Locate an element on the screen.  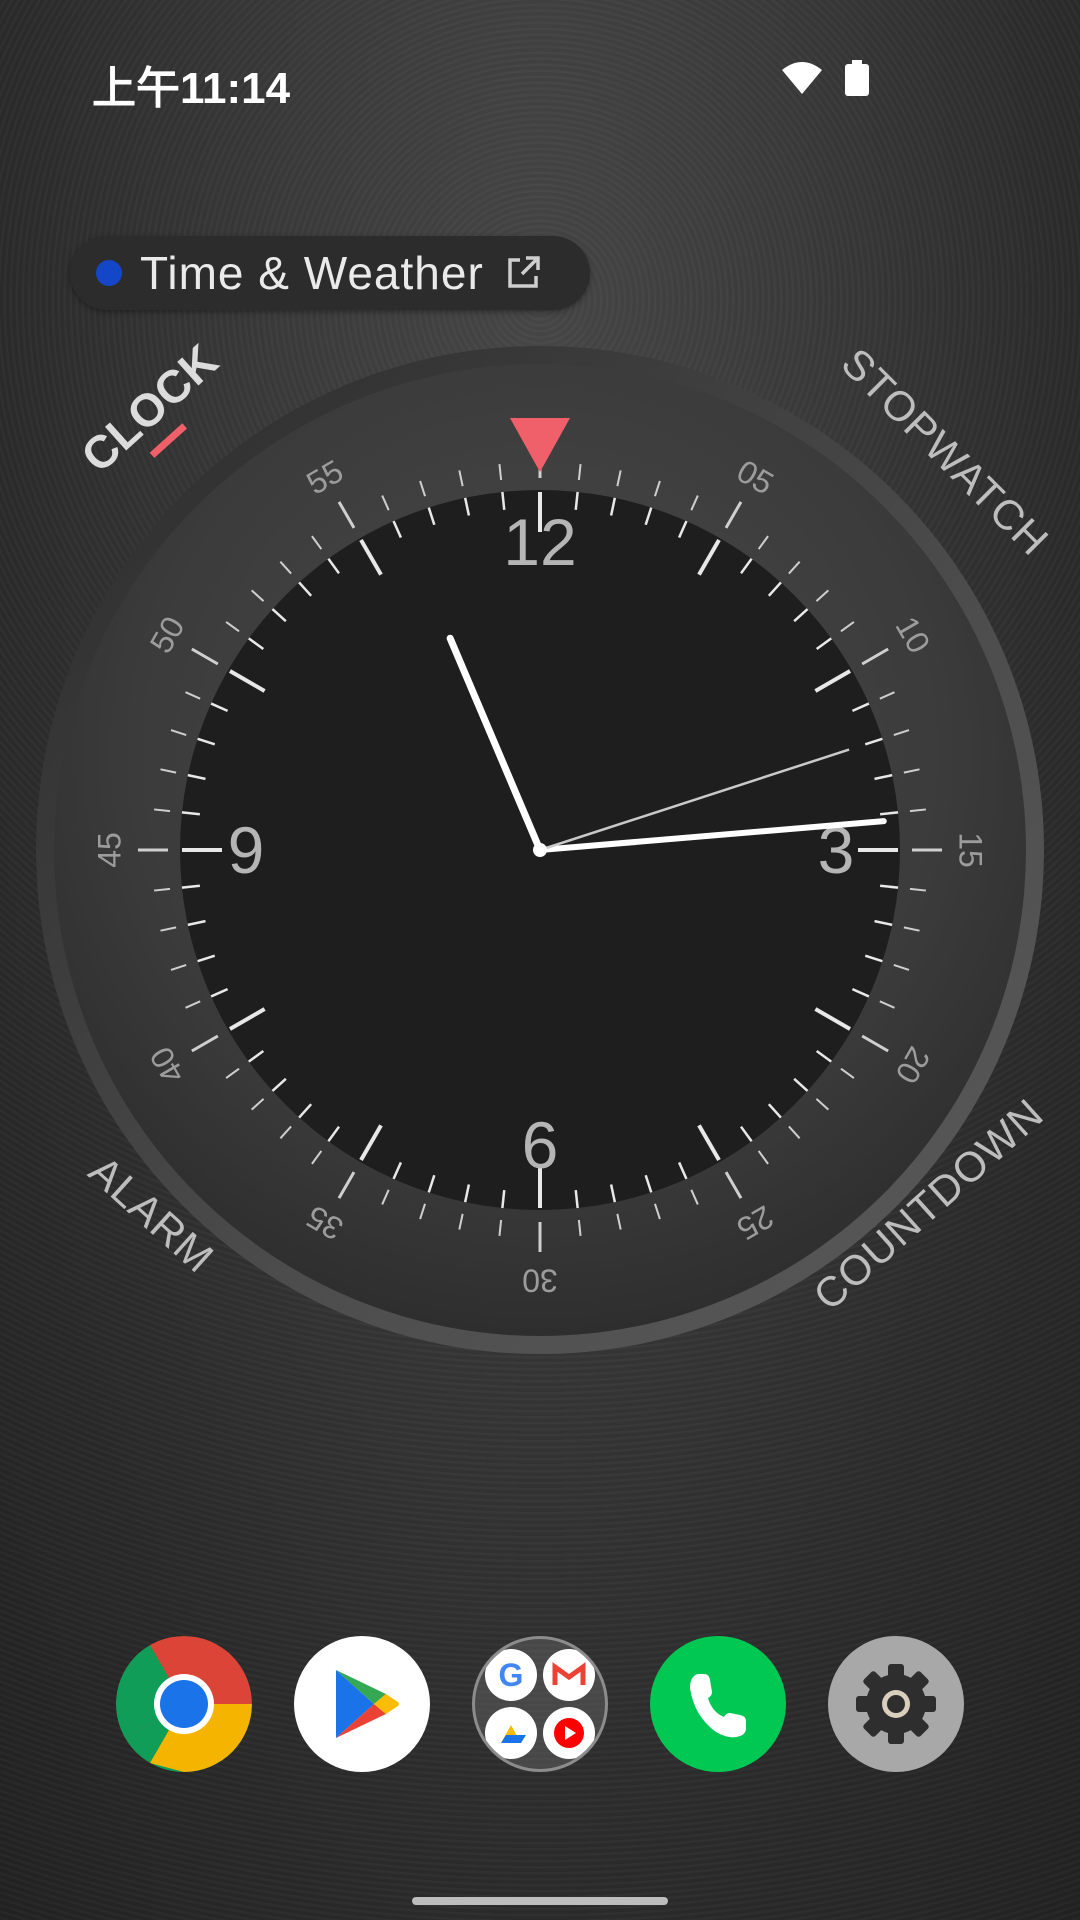
app-dock: G is located at coordinates (540, 1704).